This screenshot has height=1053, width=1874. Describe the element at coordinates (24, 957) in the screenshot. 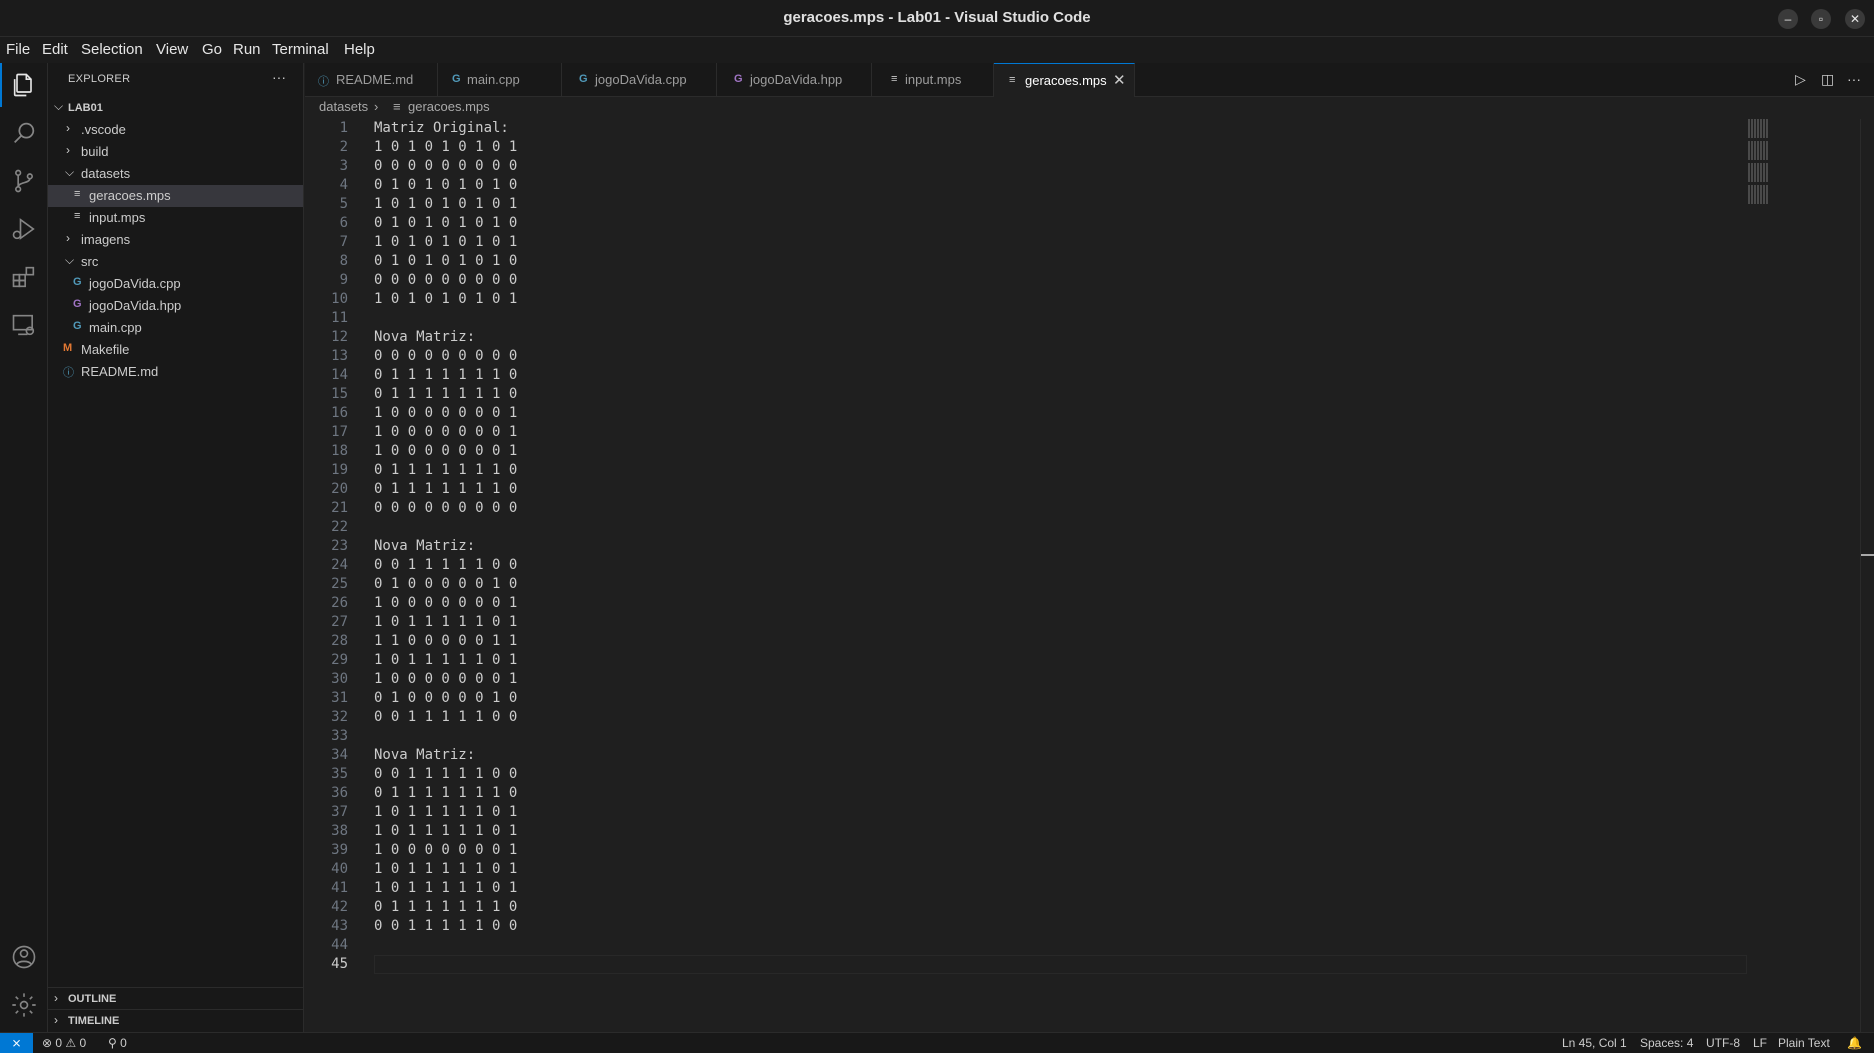

I see `accounts-icon` at that location.